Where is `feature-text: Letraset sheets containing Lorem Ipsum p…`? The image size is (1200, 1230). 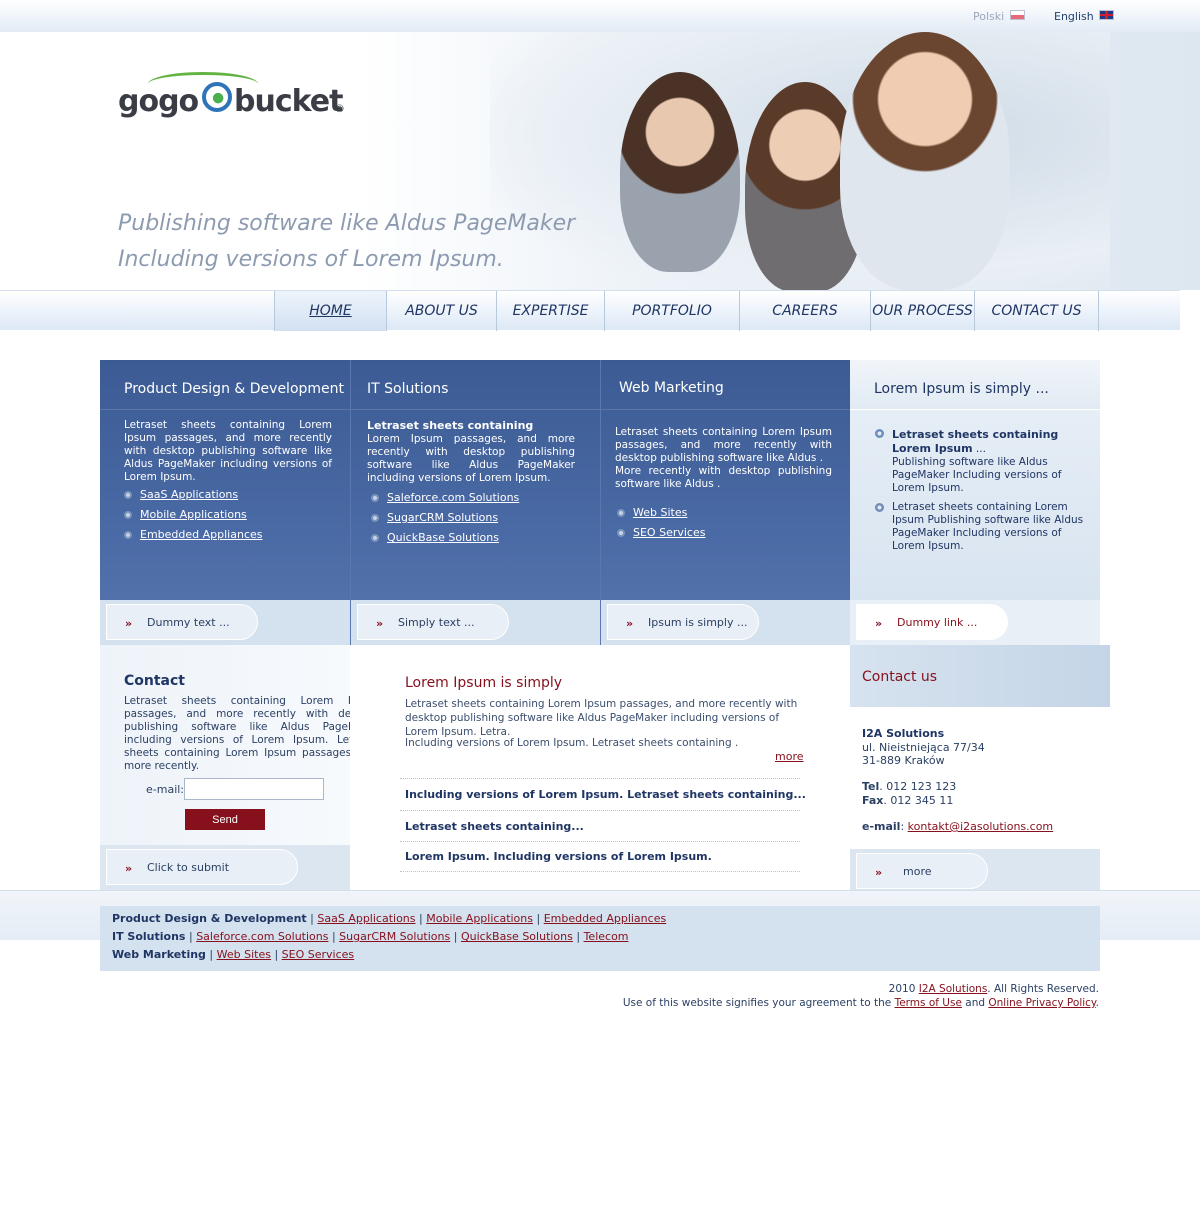 feature-text: Letraset sheets containing Lorem Ipsum p… is located at coordinates (723, 445).